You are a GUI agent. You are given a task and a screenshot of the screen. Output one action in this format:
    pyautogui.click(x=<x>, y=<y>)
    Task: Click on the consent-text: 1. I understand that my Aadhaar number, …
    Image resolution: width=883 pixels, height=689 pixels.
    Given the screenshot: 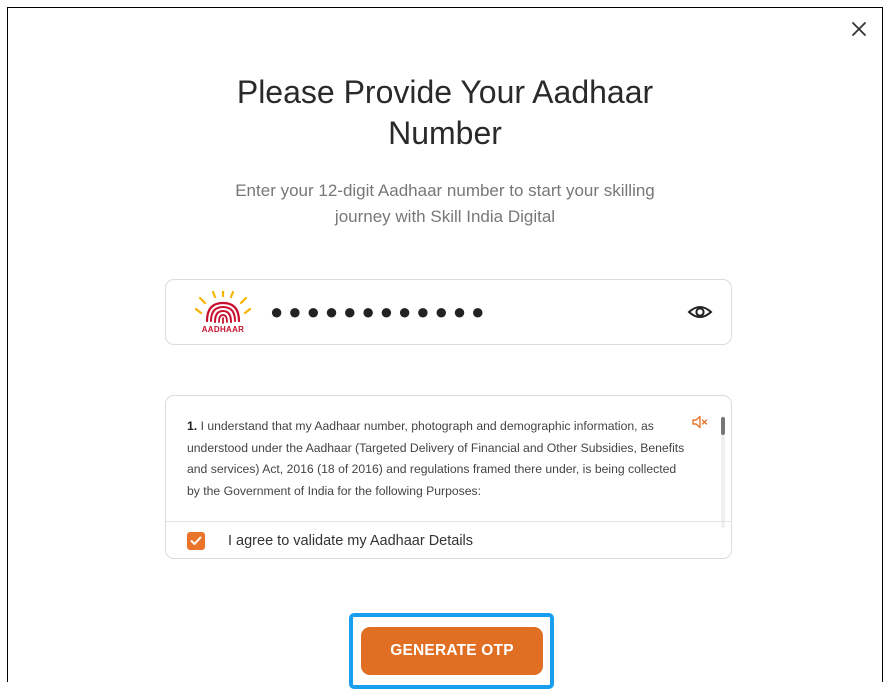 What is the action you would take?
    pyautogui.click(x=437, y=467)
    